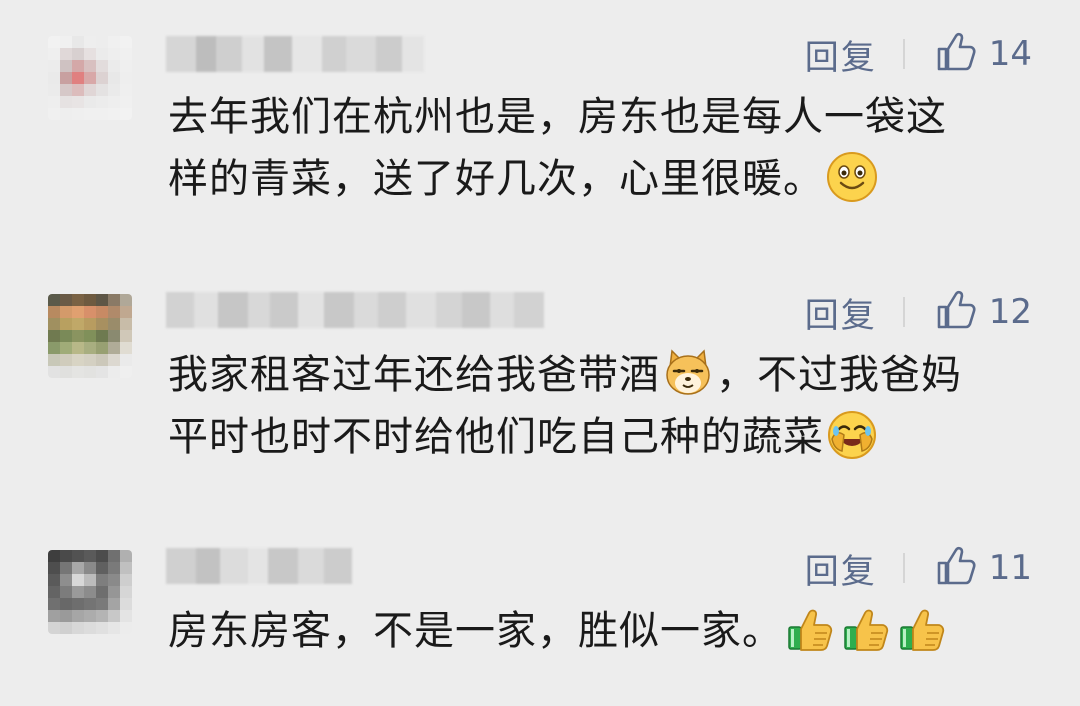 Image resolution: width=1080 pixels, height=706 pixels. Describe the element at coordinates (557, 117) in the screenshot. I see `comment-line: 去年我们在杭州也是，房东也是每人一袋这` at that location.